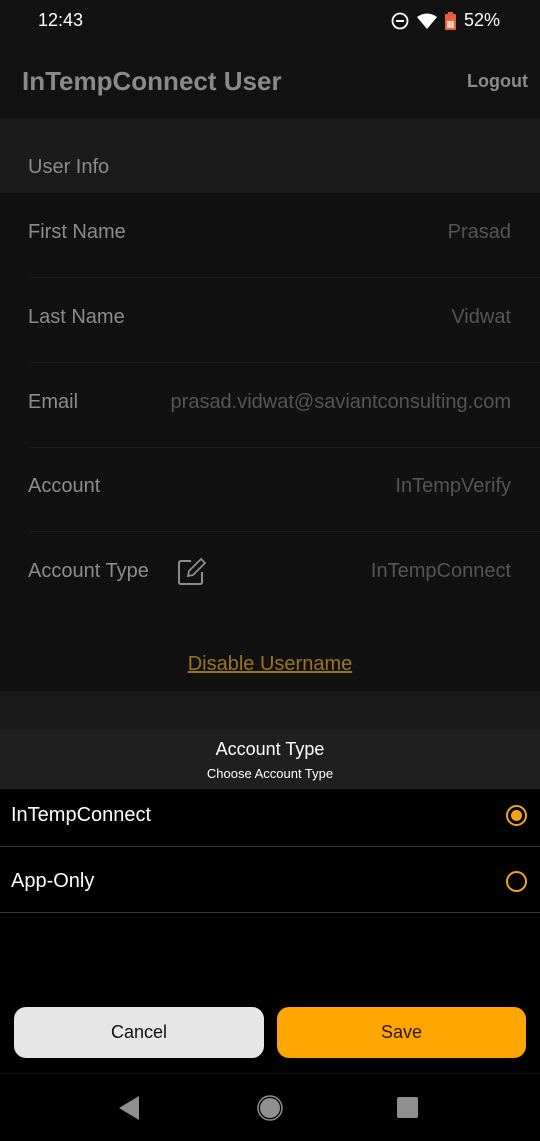 The image size is (540, 1141). What do you see at coordinates (270, 21) in the screenshot?
I see `status-bar: 12:43 52%` at bounding box center [270, 21].